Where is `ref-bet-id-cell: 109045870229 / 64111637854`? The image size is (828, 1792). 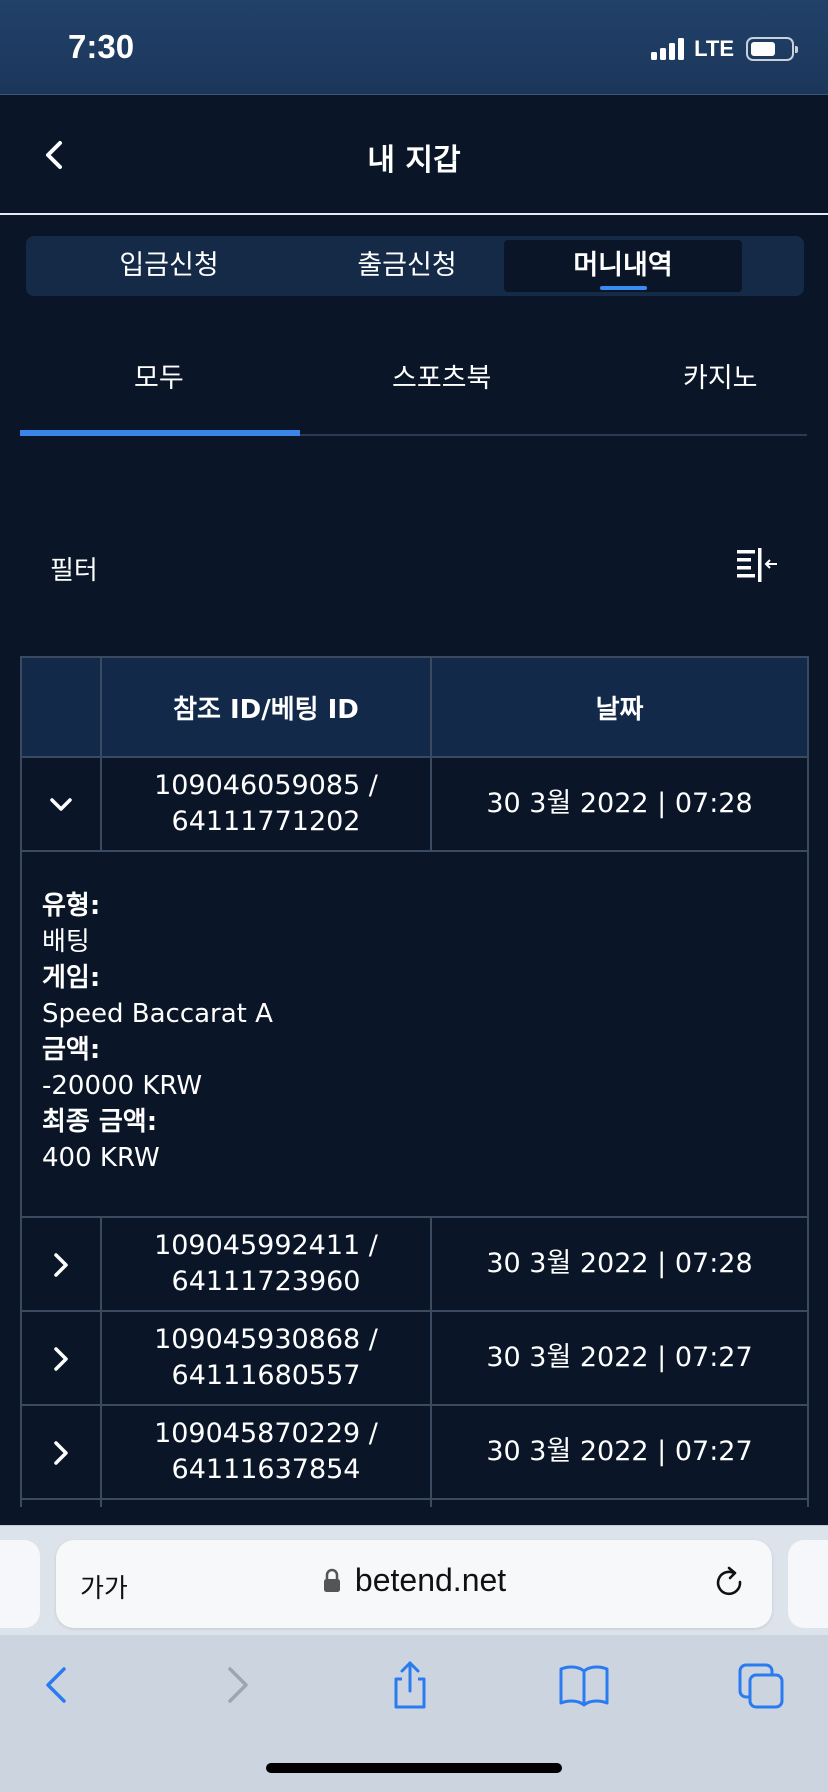 ref-bet-id-cell: 109045870229 / 64111637854 is located at coordinates (266, 1452).